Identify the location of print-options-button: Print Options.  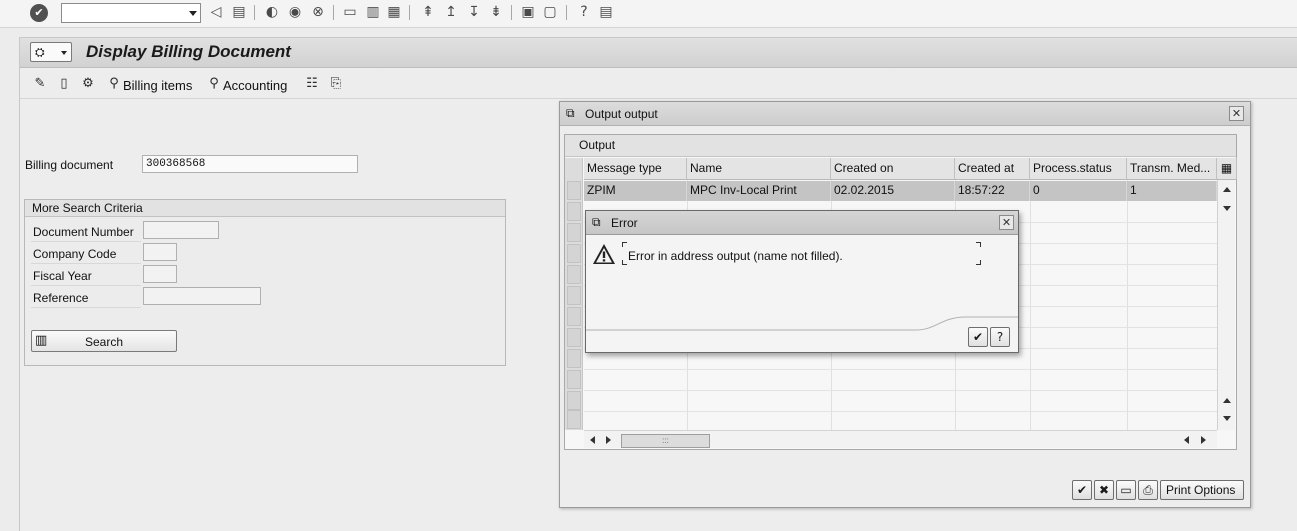
(1202, 490).